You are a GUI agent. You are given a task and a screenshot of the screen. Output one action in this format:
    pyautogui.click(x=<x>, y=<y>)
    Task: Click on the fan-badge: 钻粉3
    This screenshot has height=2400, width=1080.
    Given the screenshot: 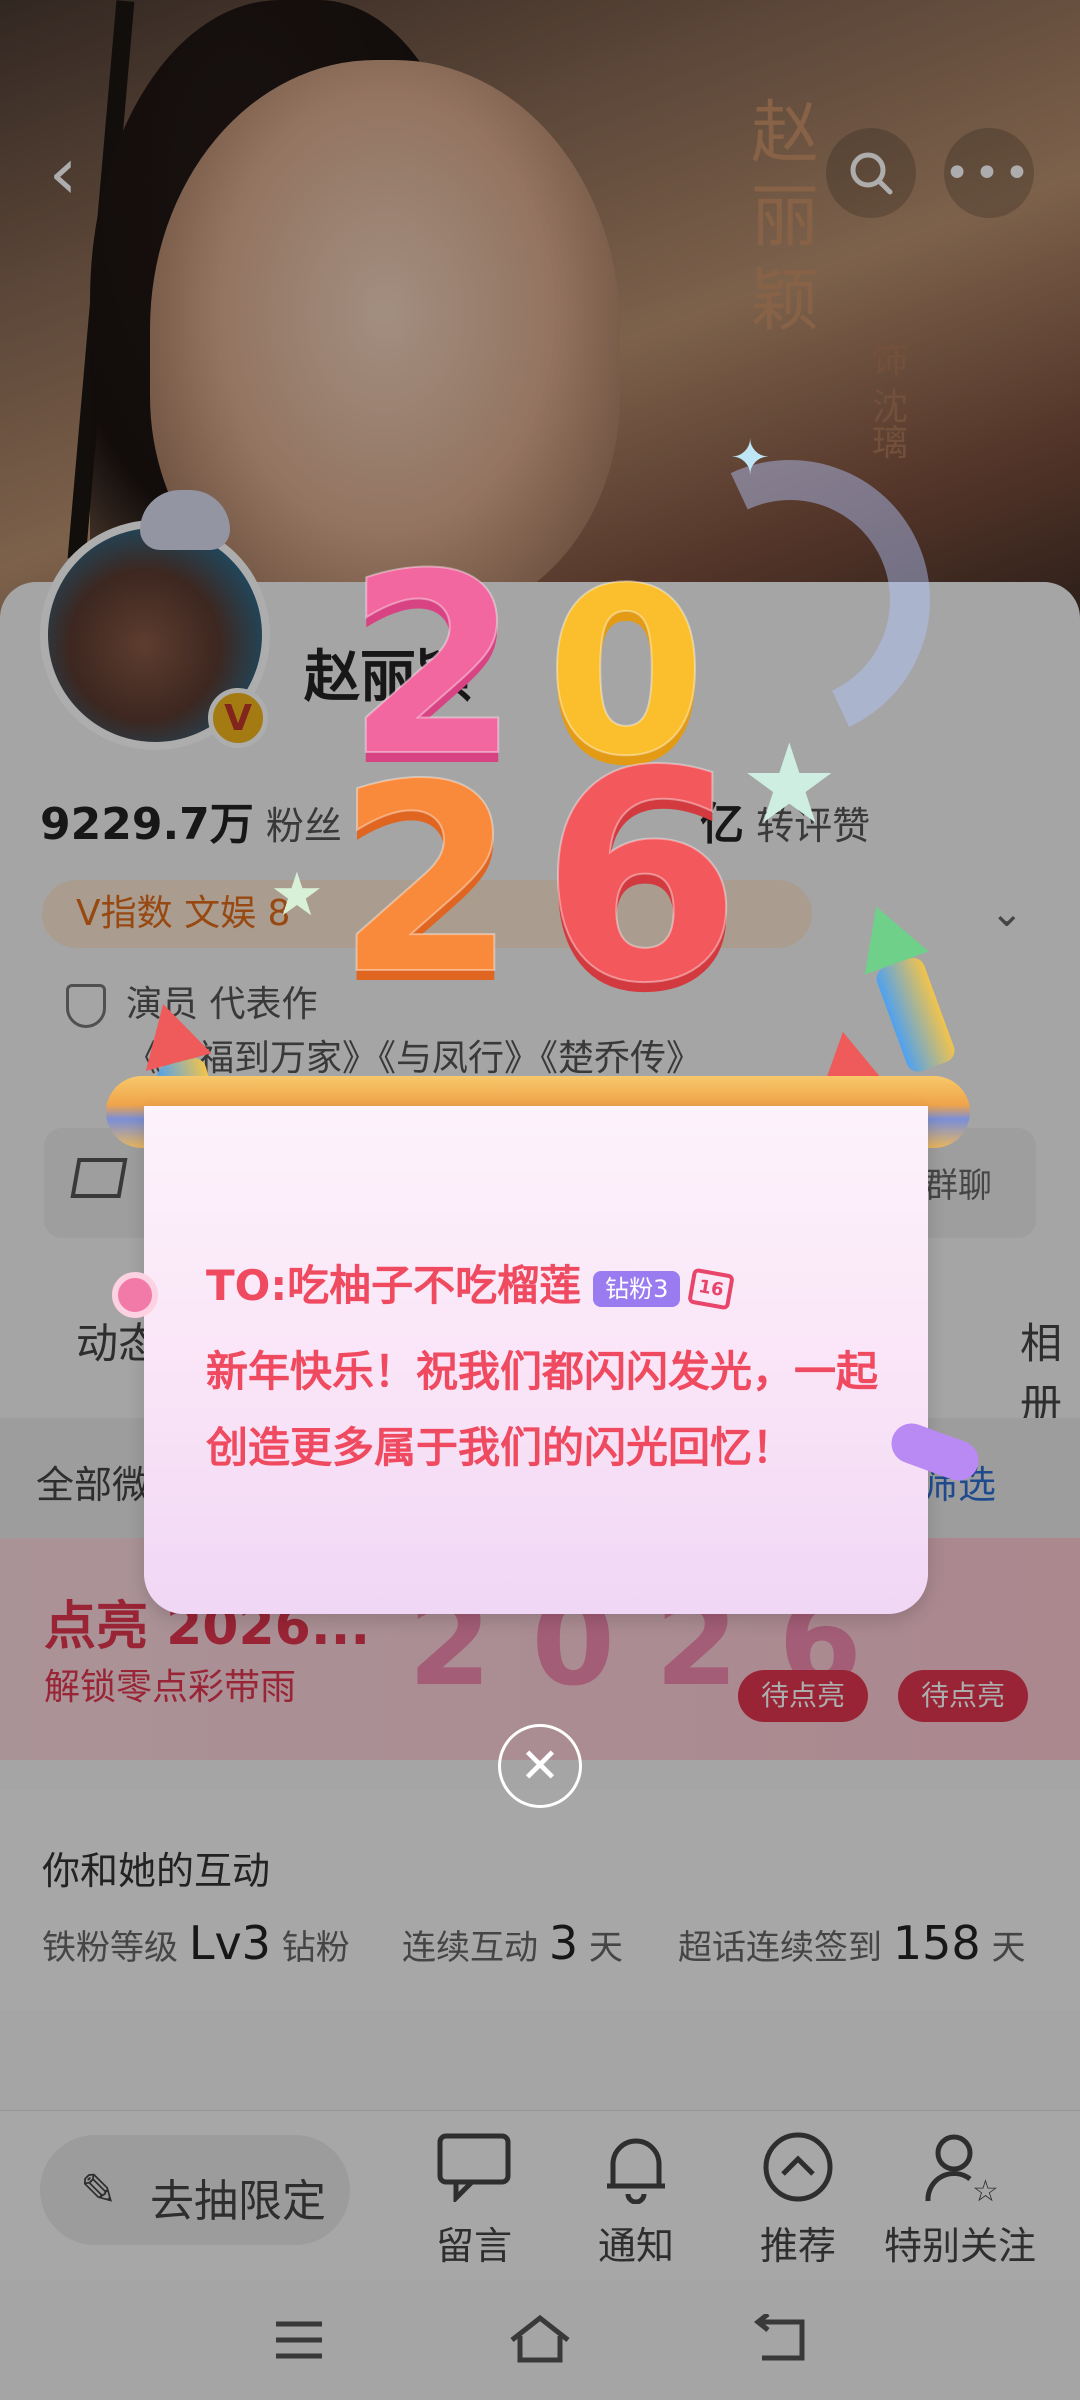 What is the action you would take?
    pyautogui.click(x=637, y=1288)
    